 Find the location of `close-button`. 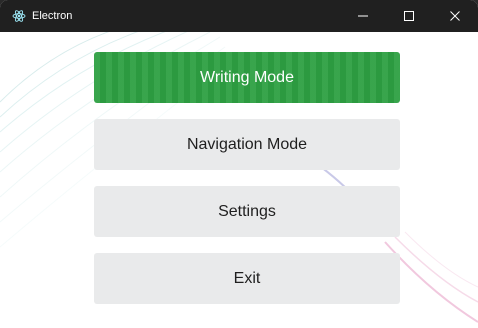

close-button is located at coordinates (455, 16).